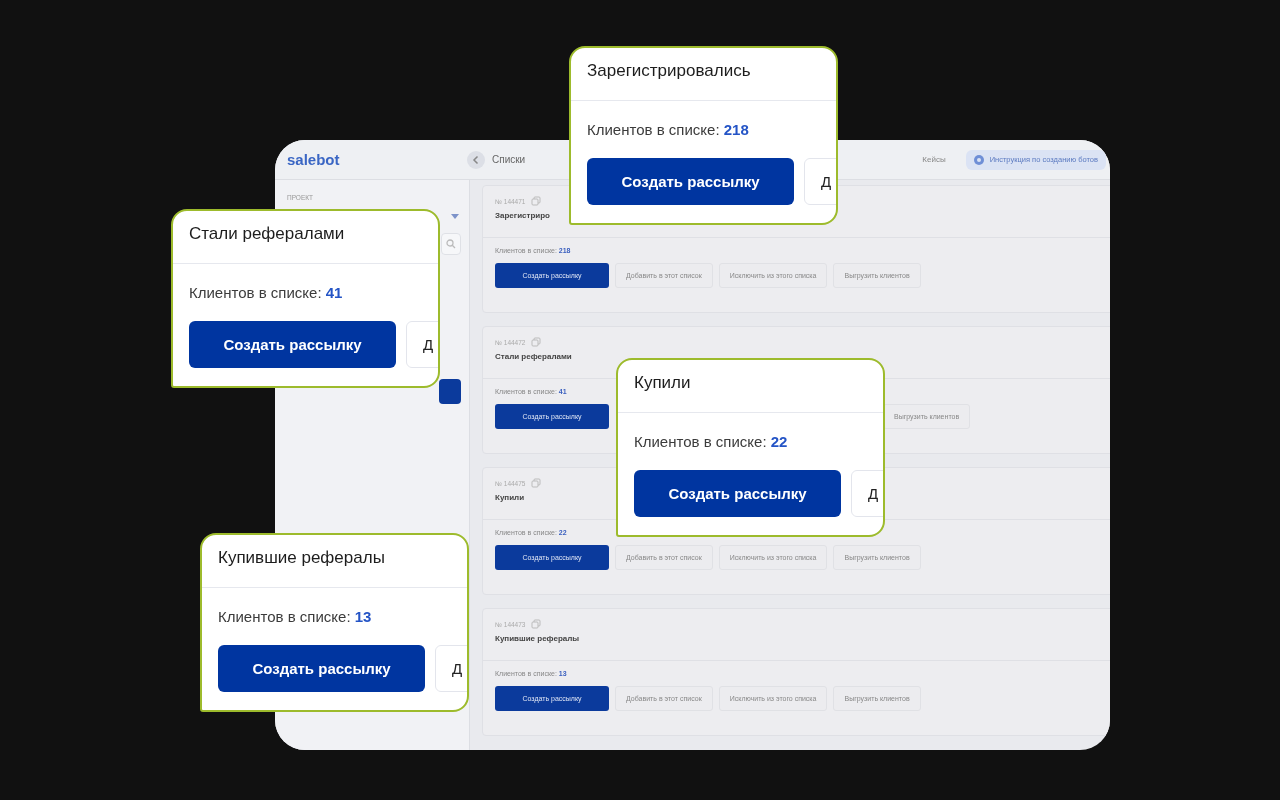 This screenshot has height=800, width=1280. What do you see at coordinates (295, 616) in the screenshot?
I see `client-count: Клиентов в списке: 13` at bounding box center [295, 616].